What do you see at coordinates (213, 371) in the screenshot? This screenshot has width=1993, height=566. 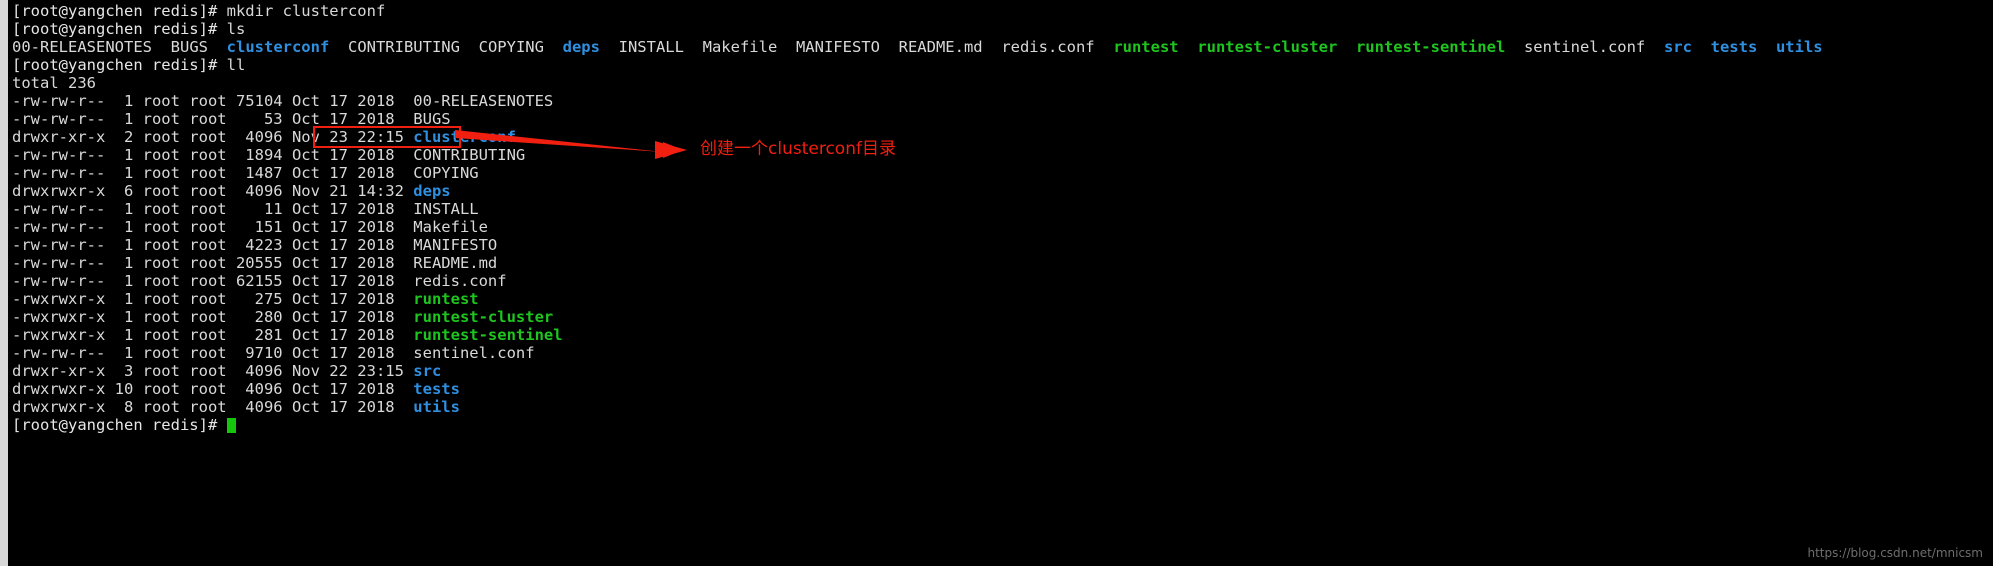 I see `ll-row-meta: drwxr-xr-x 3 root root 4096 Nov 22 23:15` at bounding box center [213, 371].